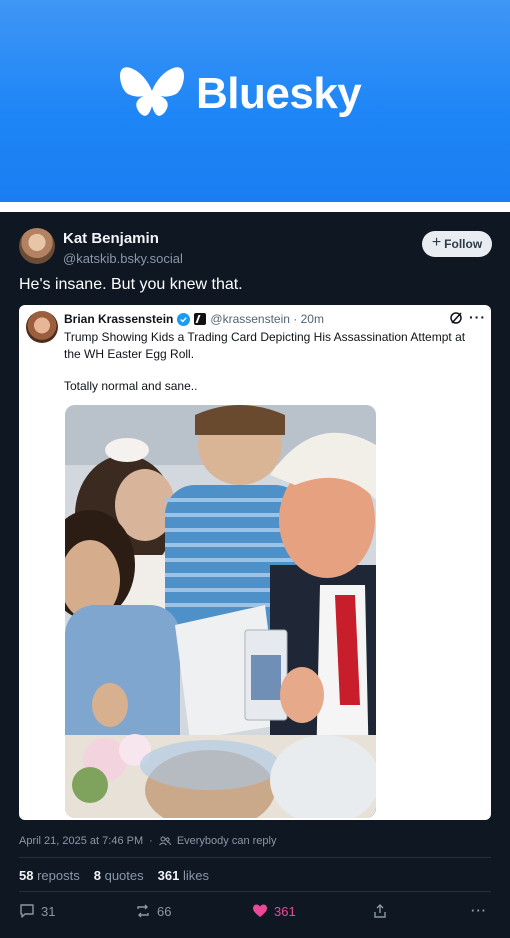 The width and height of the screenshot is (510, 938). Describe the element at coordinates (123, 258) in the screenshot. I see `author-handle: @katskib.bsky.social` at that location.